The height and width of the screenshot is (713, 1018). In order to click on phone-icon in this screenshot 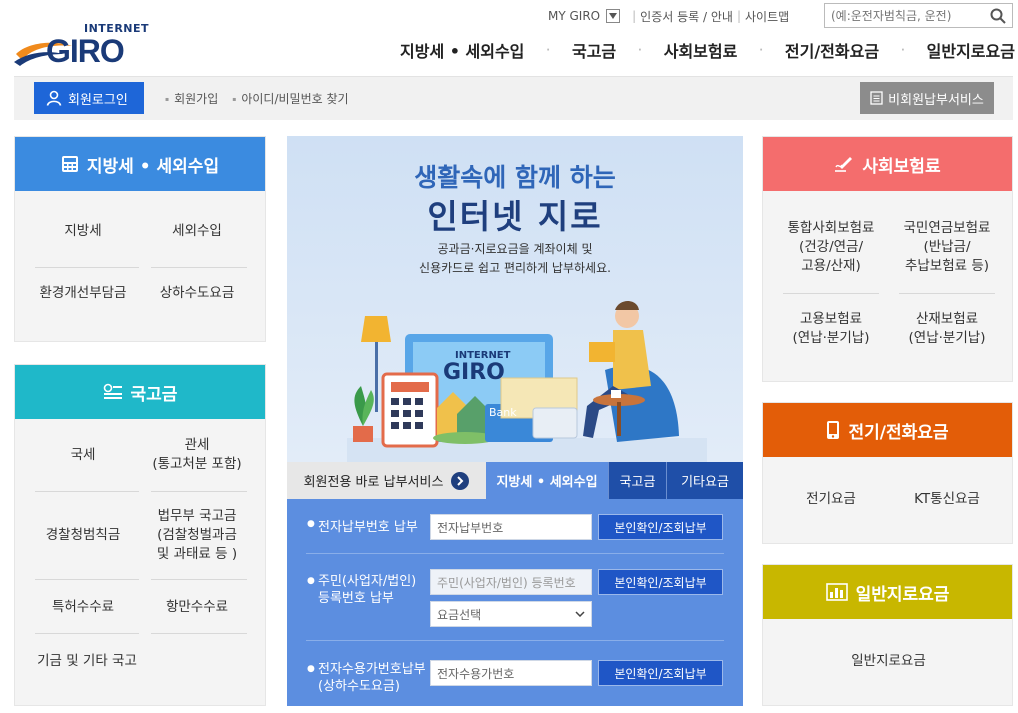, I will do `click(833, 430)`.